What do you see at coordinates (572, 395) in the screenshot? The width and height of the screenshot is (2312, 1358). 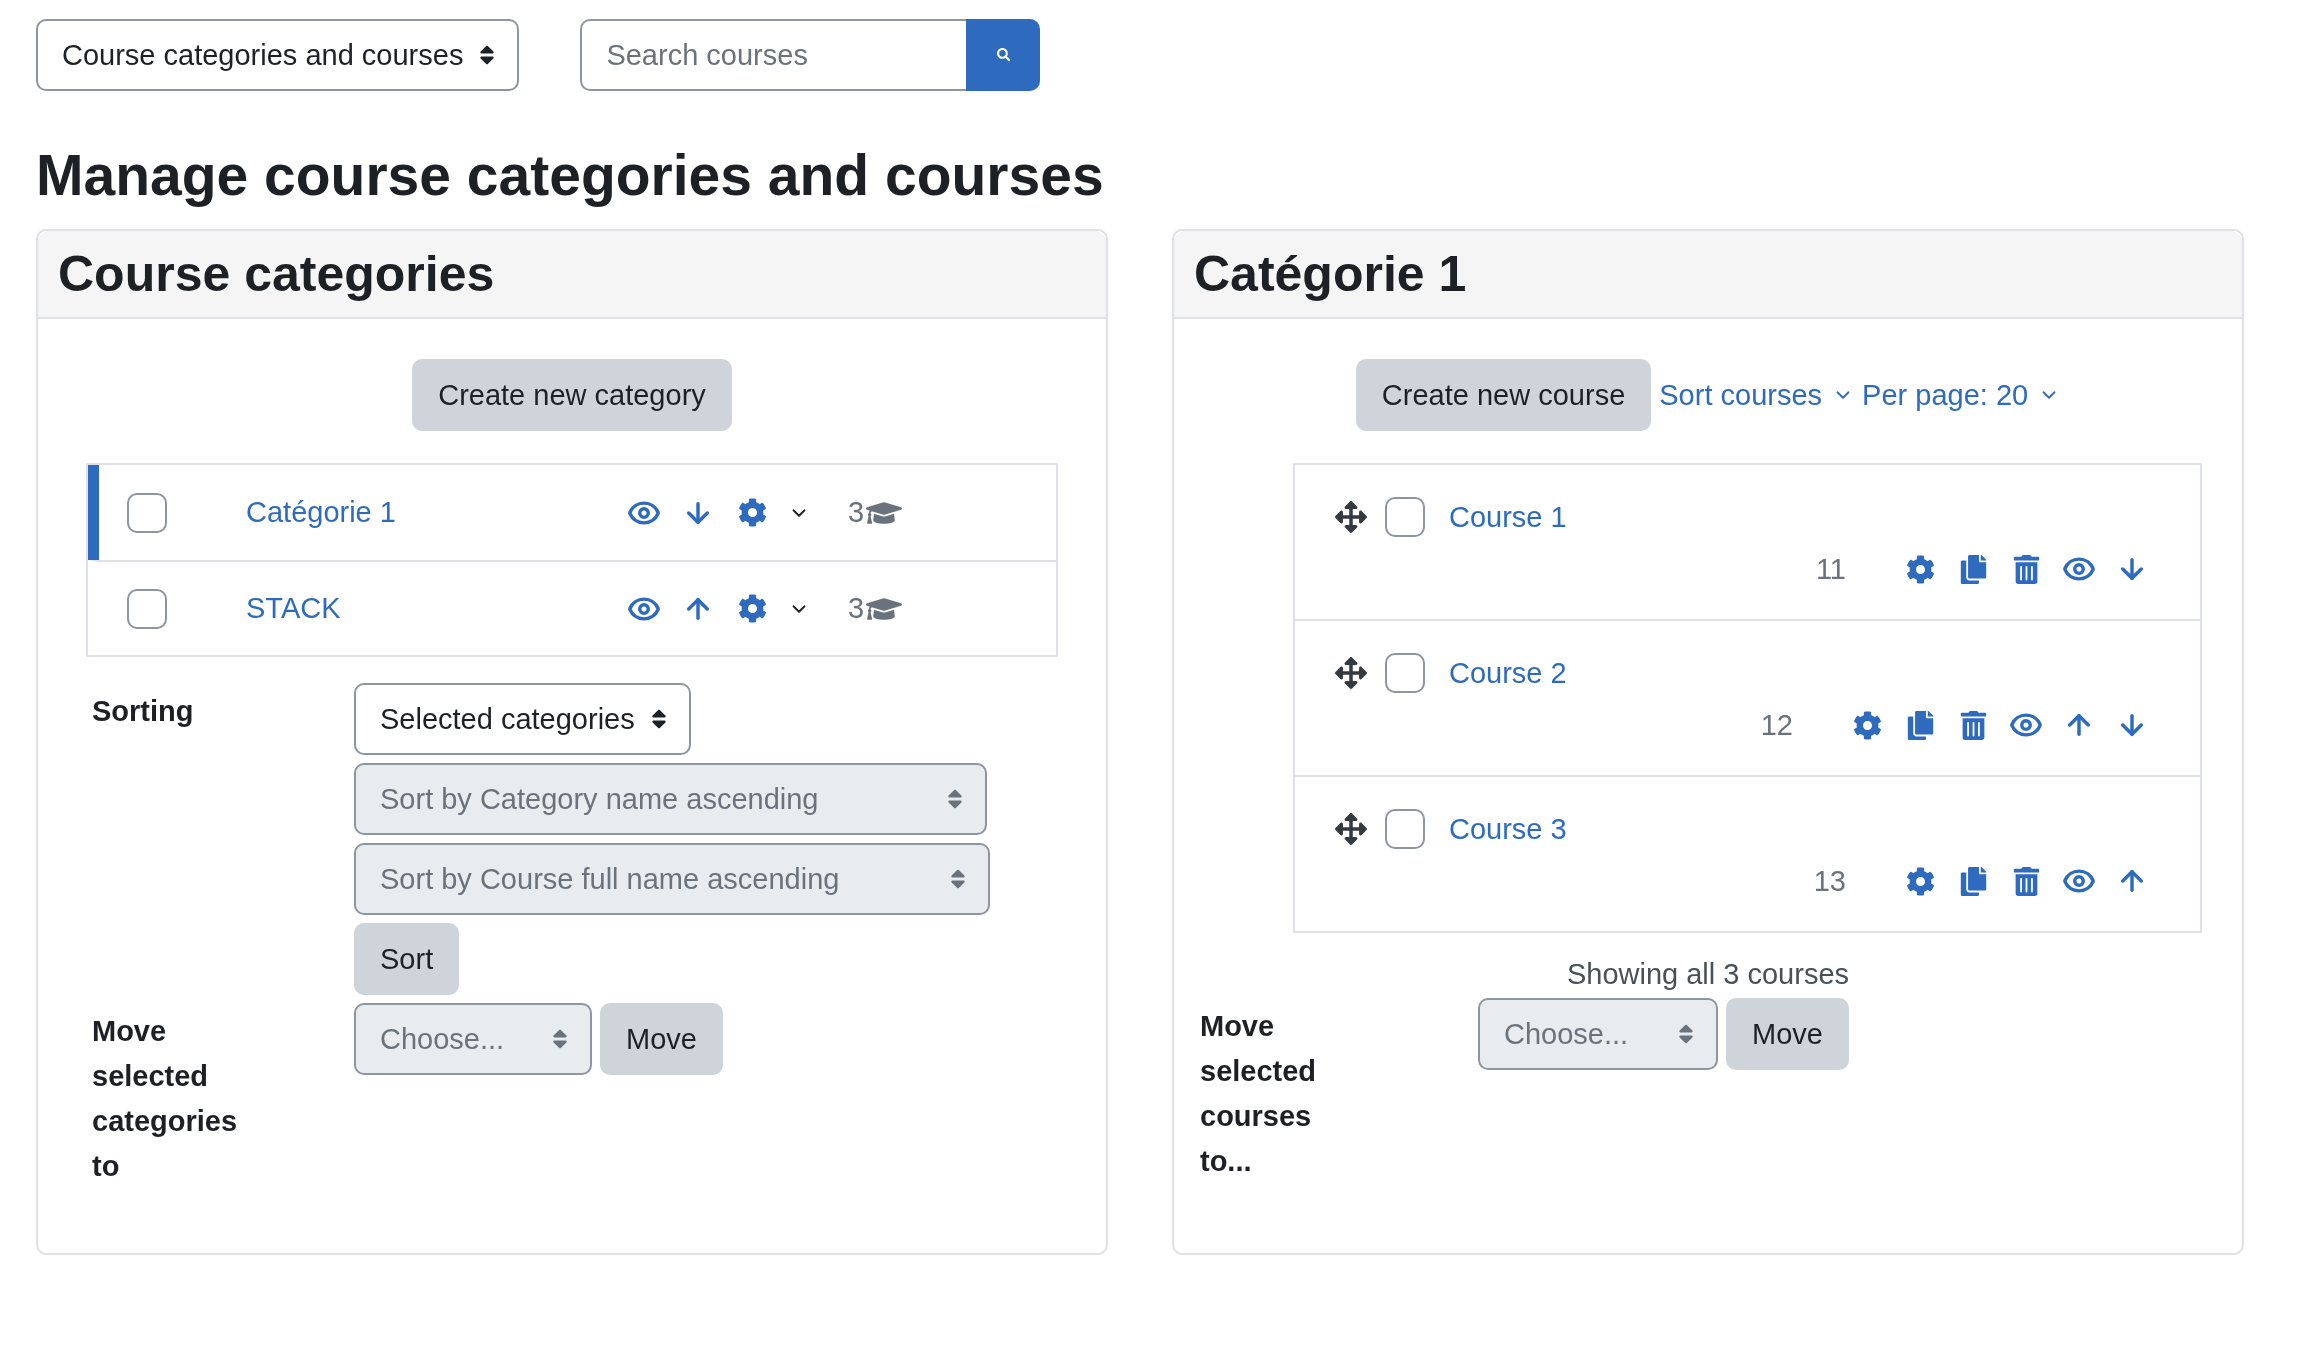 I see `create-category-button: Create new category` at bounding box center [572, 395].